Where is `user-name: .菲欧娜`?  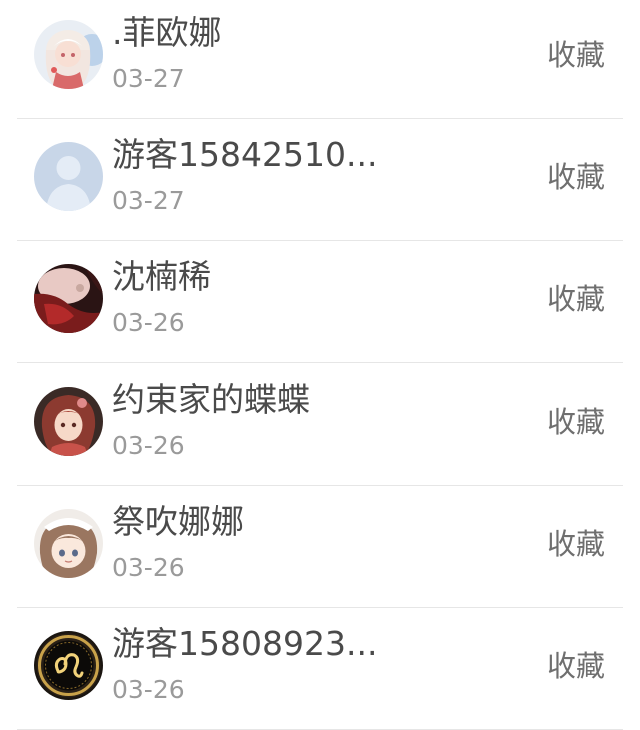 user-name: .菲欧娜 is located at coordinates (167, 32).